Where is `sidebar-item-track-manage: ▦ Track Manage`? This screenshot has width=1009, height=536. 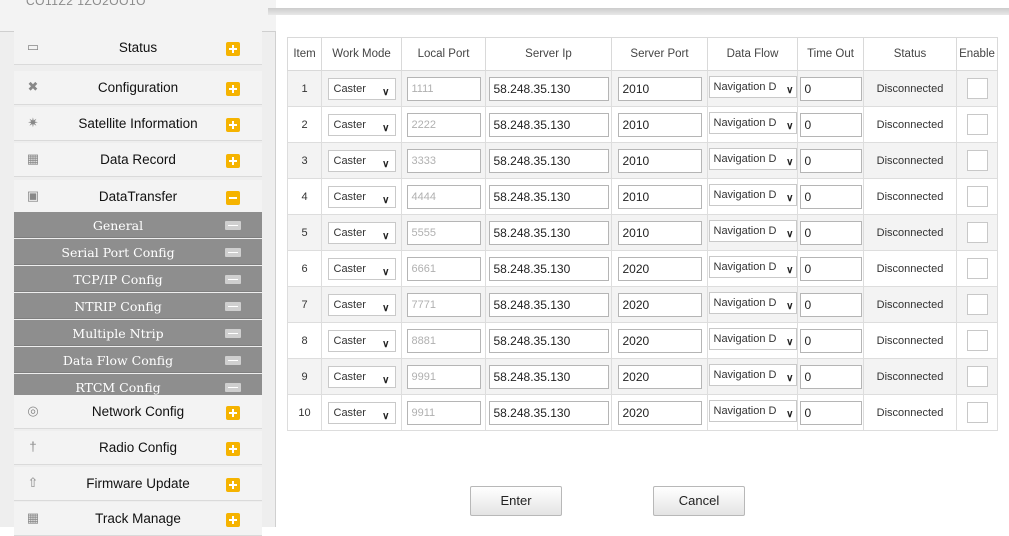 sidebar-item-track-manage: ▦ Track Manage is located at coordinates (138, 519).